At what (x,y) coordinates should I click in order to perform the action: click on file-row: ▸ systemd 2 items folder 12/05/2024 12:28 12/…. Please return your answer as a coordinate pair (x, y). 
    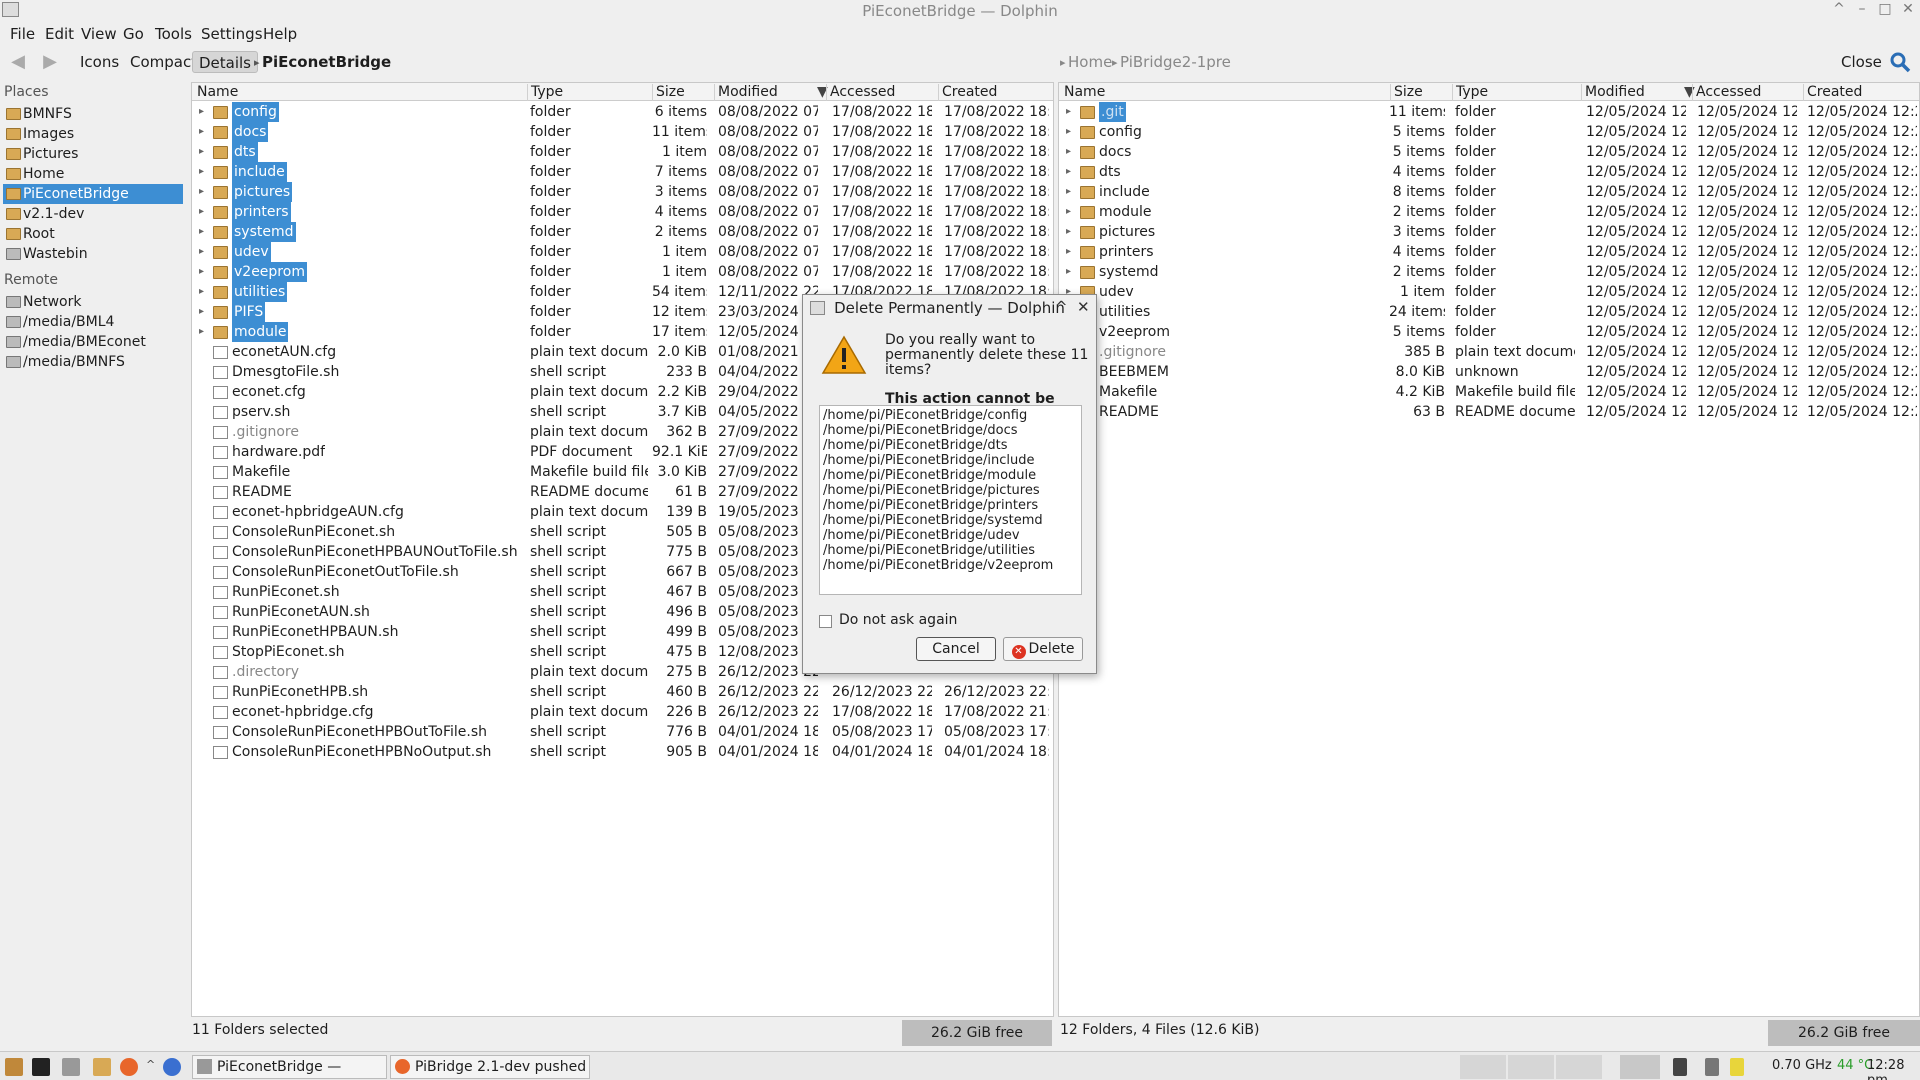
    Looking at the image, I should click on (1489, 272).